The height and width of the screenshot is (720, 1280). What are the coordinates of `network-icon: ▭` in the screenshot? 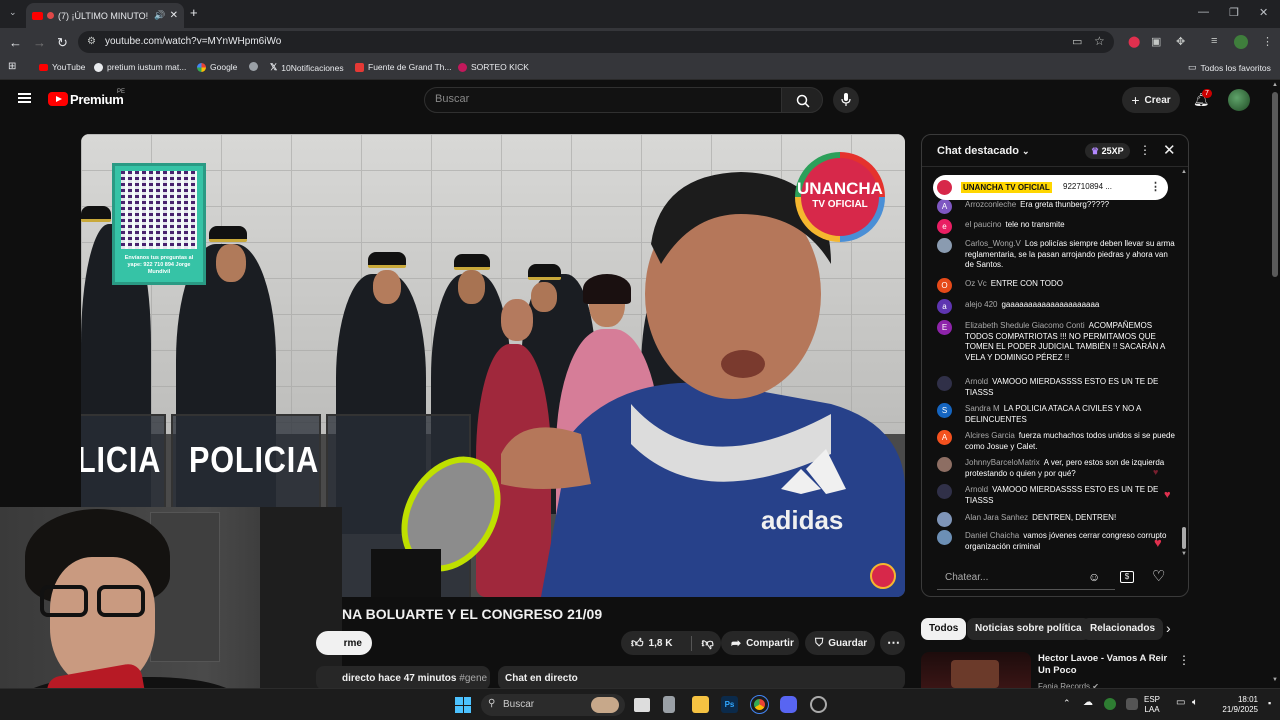 It's located at (1180, 702).